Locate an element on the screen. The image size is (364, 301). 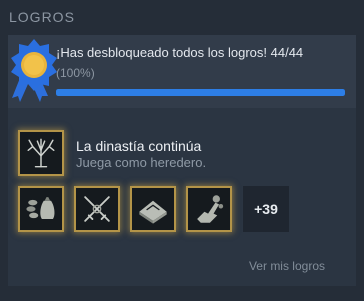
crossed-swords-achievement-icon is located at coordinates (97, 209).